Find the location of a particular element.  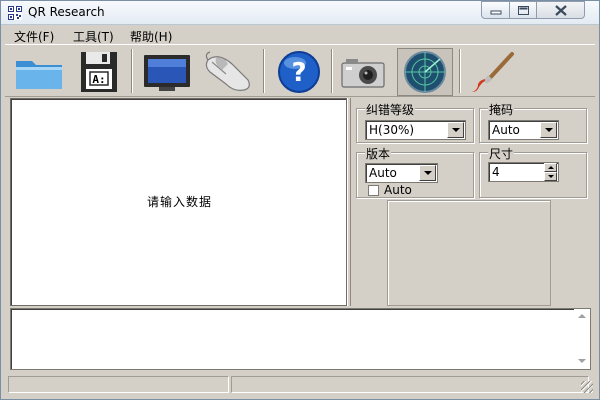

radar-icon is located at coordinates (425, 72).